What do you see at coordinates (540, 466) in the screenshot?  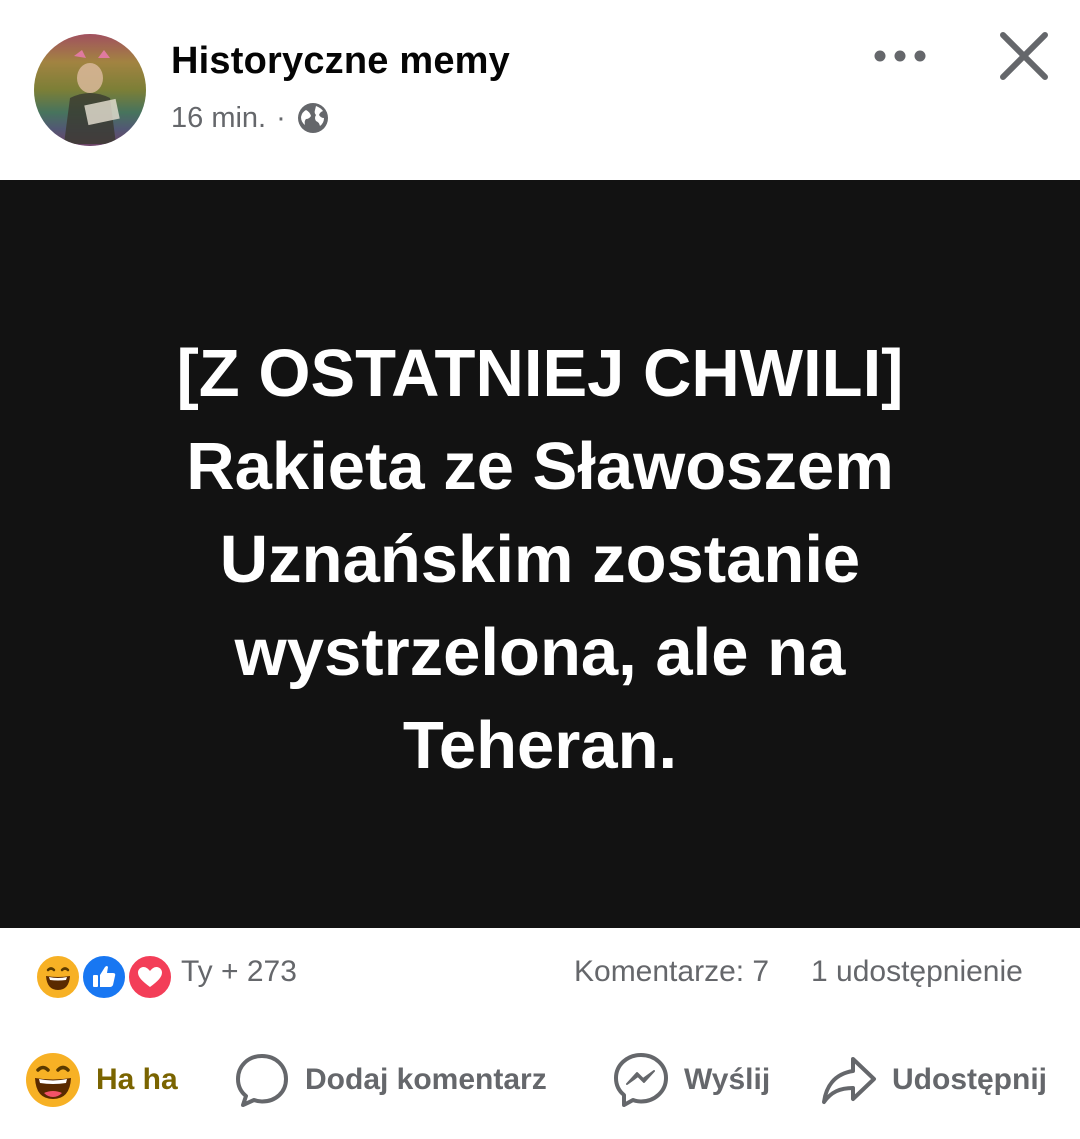 I see `post-text-line: Rakieta ze Sławoszem` at bounding box center [540, 466].